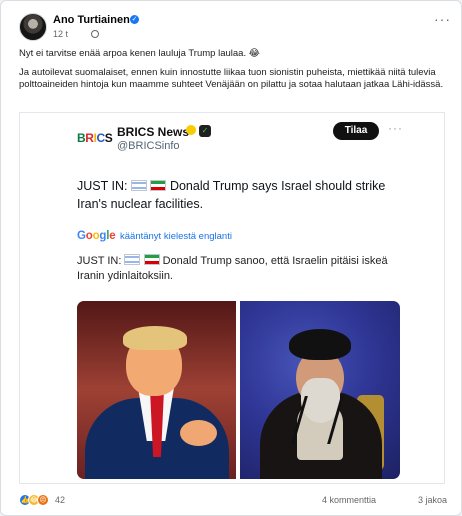 The height and width of the screenshot is (516, 462). I want to click on author-avatar, so click(33, 27).